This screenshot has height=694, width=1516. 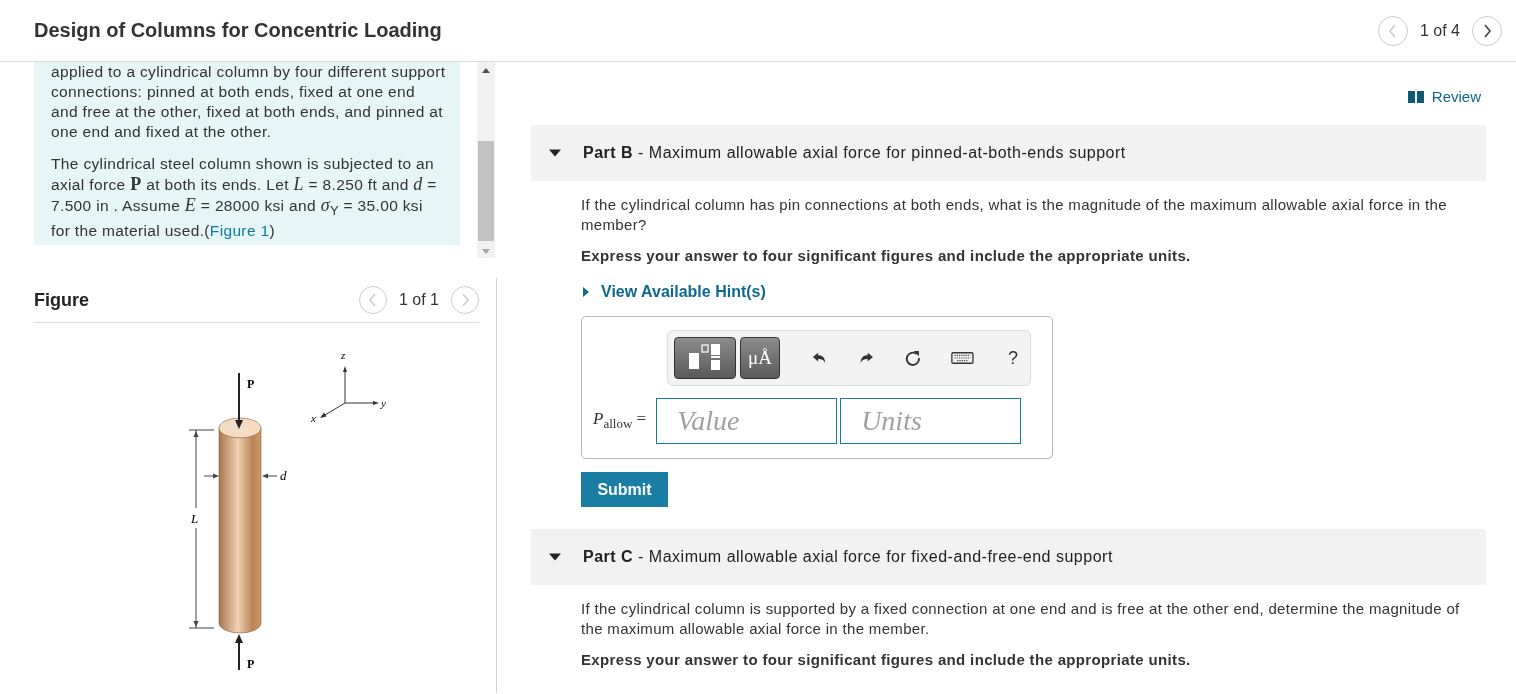 I want to click on problem-paragraph: The cylindrical steel column shown is subjected to an axial force P at both its ends. Let L = 8.250 ft and d = 7.500 in . Assume E = 28000 ksi and σ$_{Y}$ = 35.00 ksi for the material used.(Figure 1), so click(x=244, y=198).